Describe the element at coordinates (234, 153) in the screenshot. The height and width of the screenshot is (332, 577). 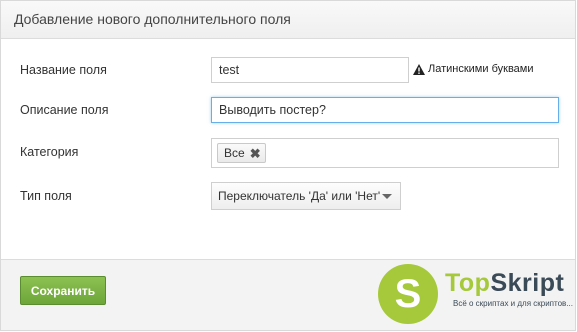
I see `category-tag-label: Все` at that location.